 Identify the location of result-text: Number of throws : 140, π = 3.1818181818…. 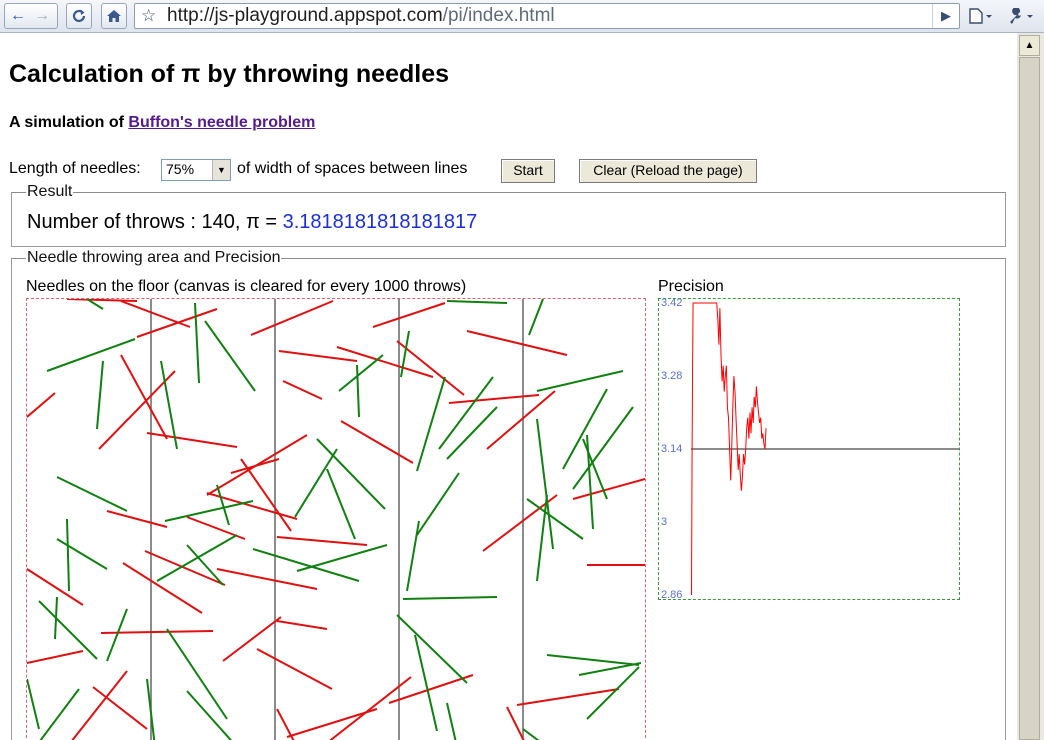
(252, 222).